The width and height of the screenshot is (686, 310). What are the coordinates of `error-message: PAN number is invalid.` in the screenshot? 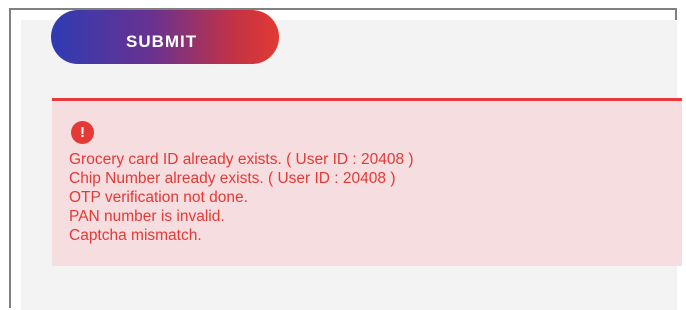 It's located at (147, 216).